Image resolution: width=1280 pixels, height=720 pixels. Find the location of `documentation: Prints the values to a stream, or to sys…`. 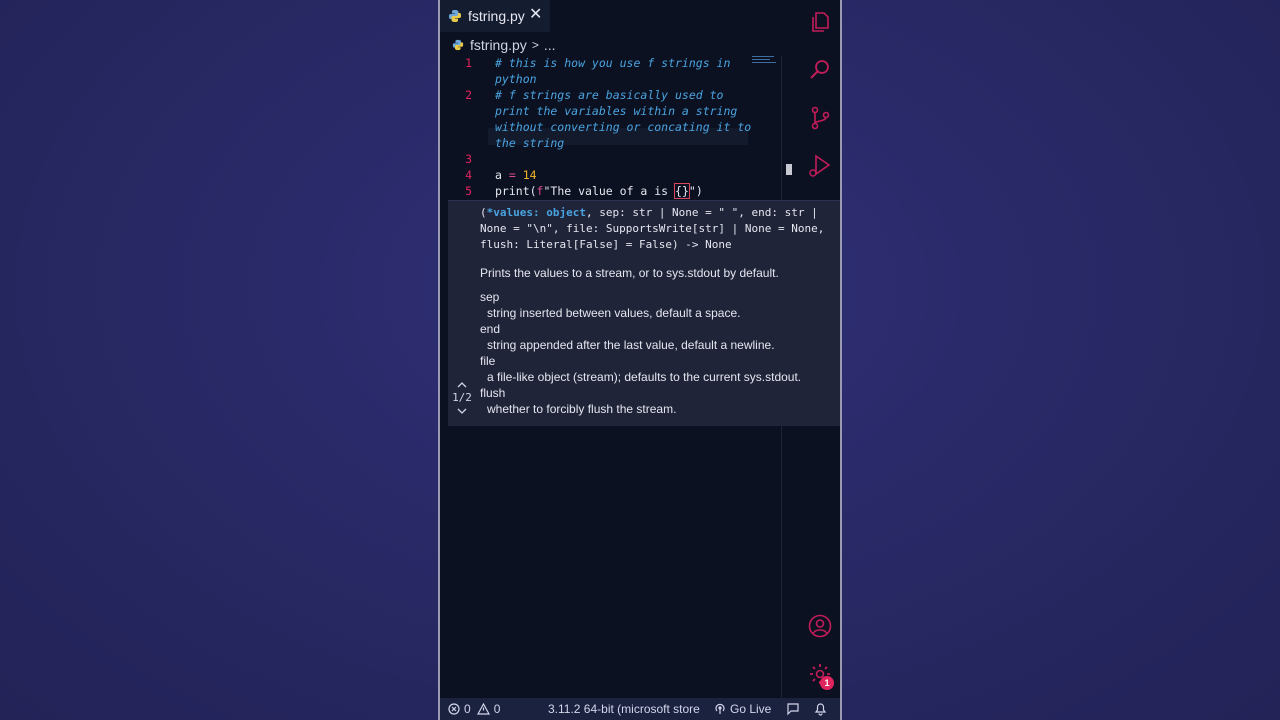

documentation: Prints the values to a stream, or to sys… is located at coordinates (655, 341).